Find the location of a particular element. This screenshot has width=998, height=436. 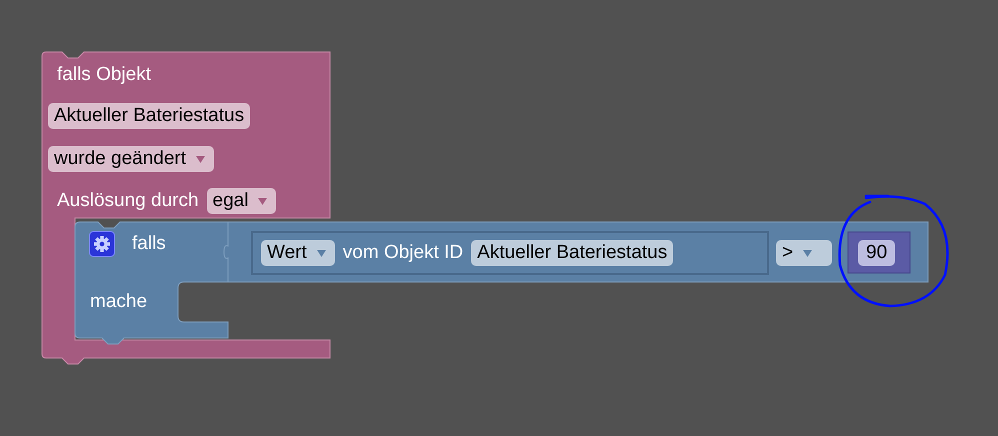

block-title: falls Objekt is located at coordinates (104, 75).